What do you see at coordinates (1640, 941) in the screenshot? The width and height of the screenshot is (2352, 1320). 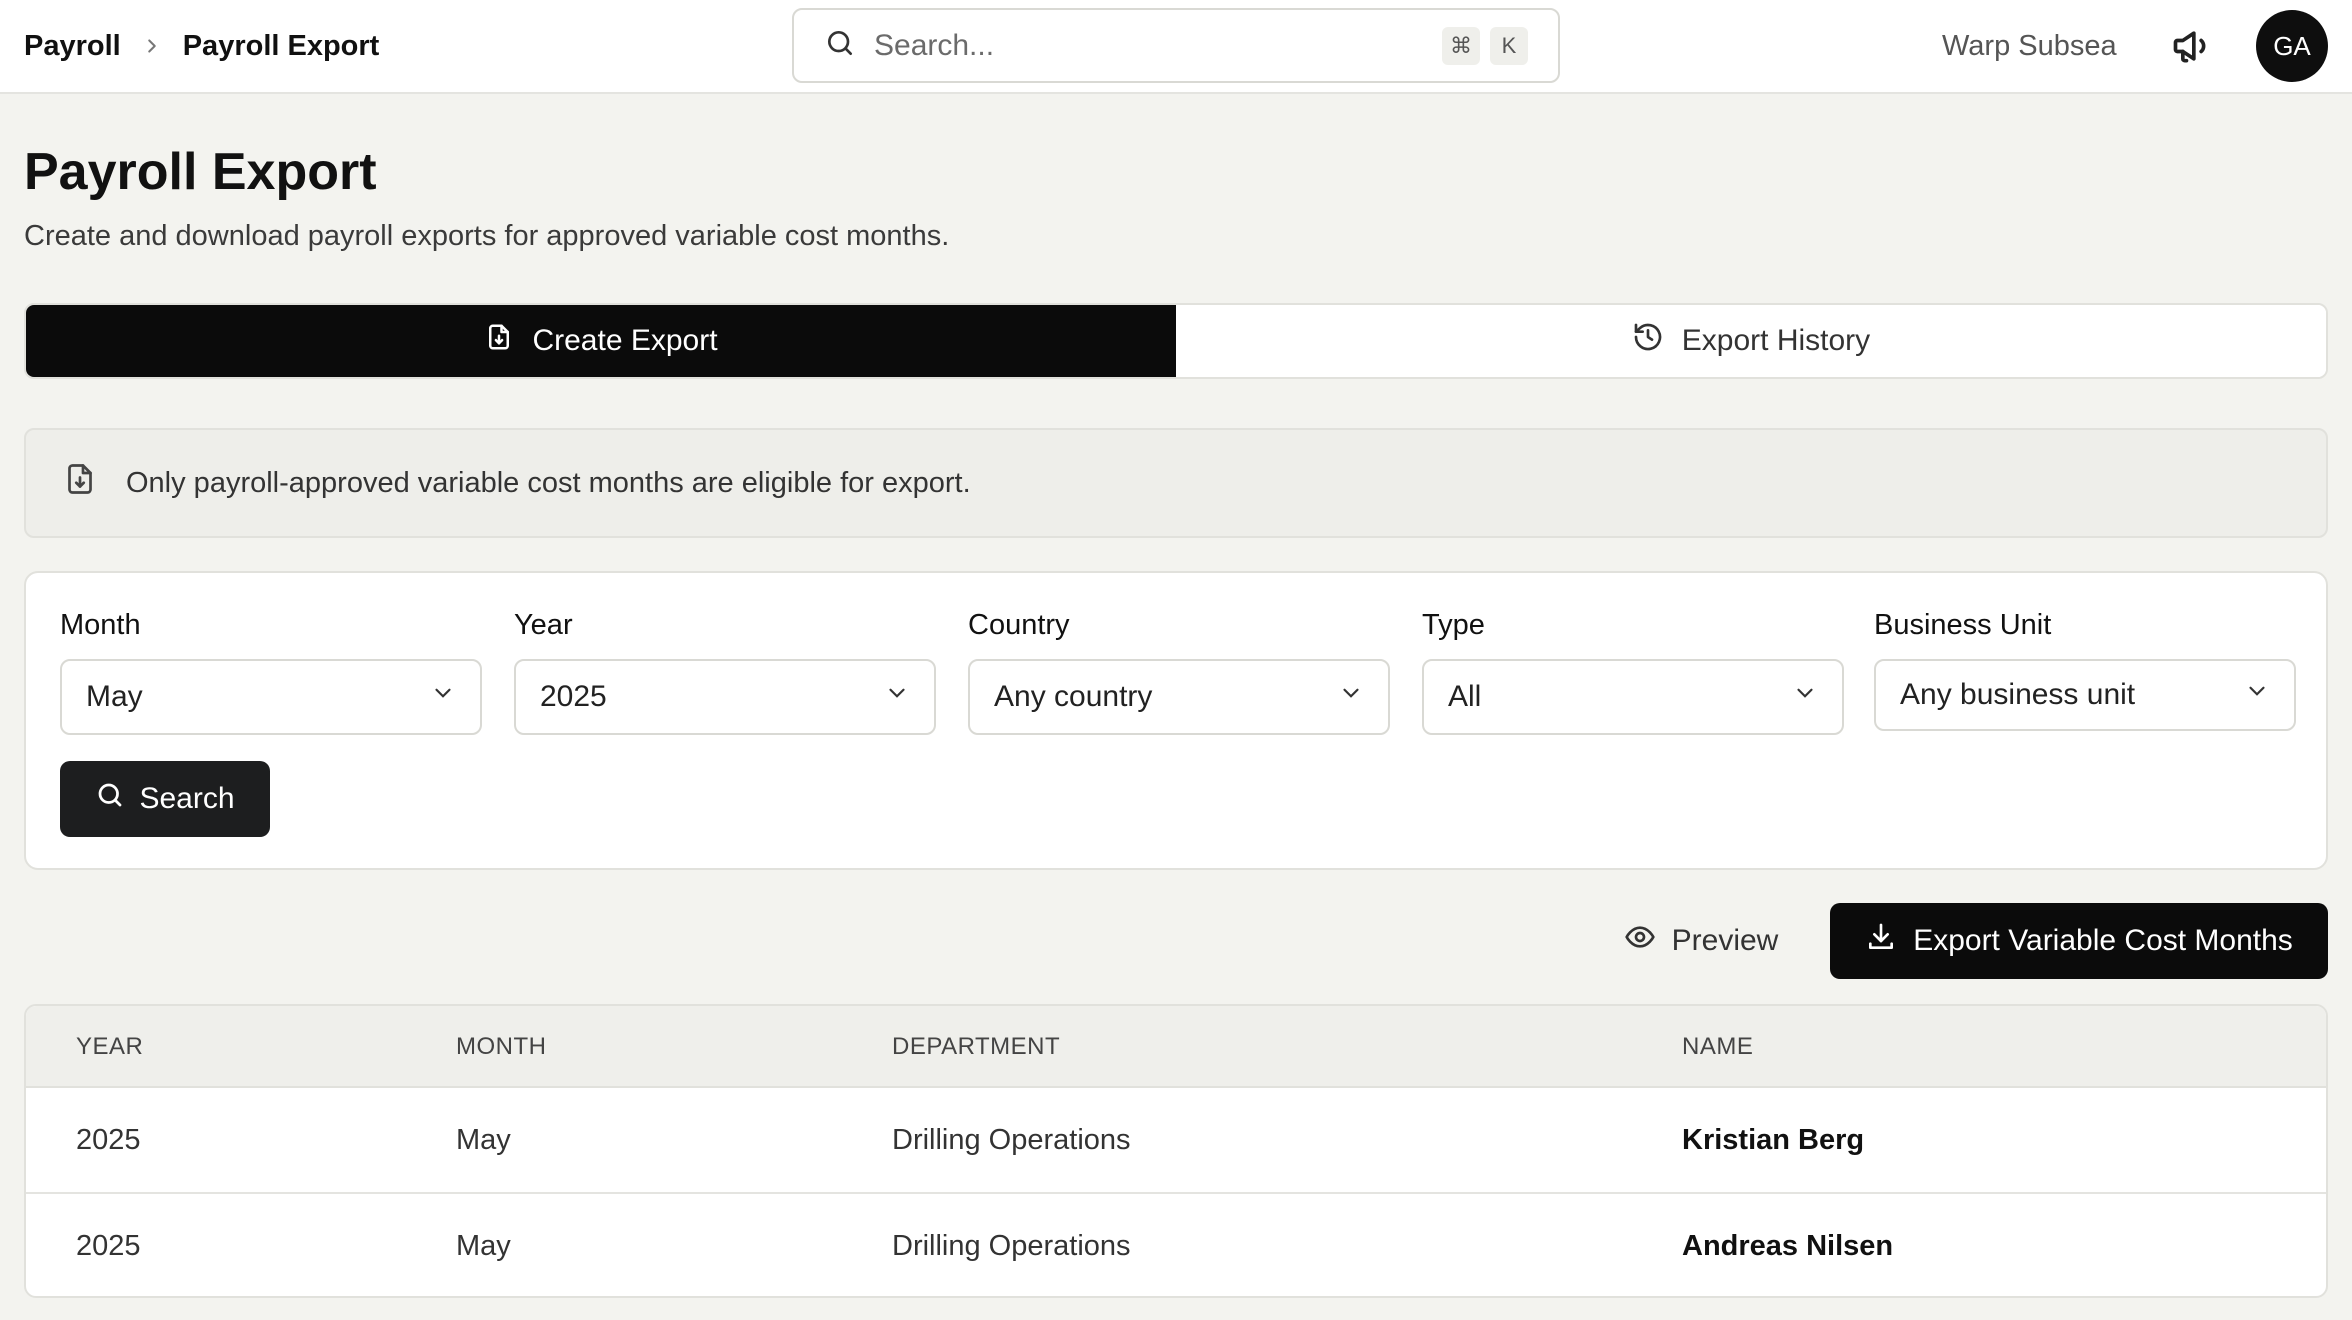 I see `eye-icon` at bounding box center [1640, 941].